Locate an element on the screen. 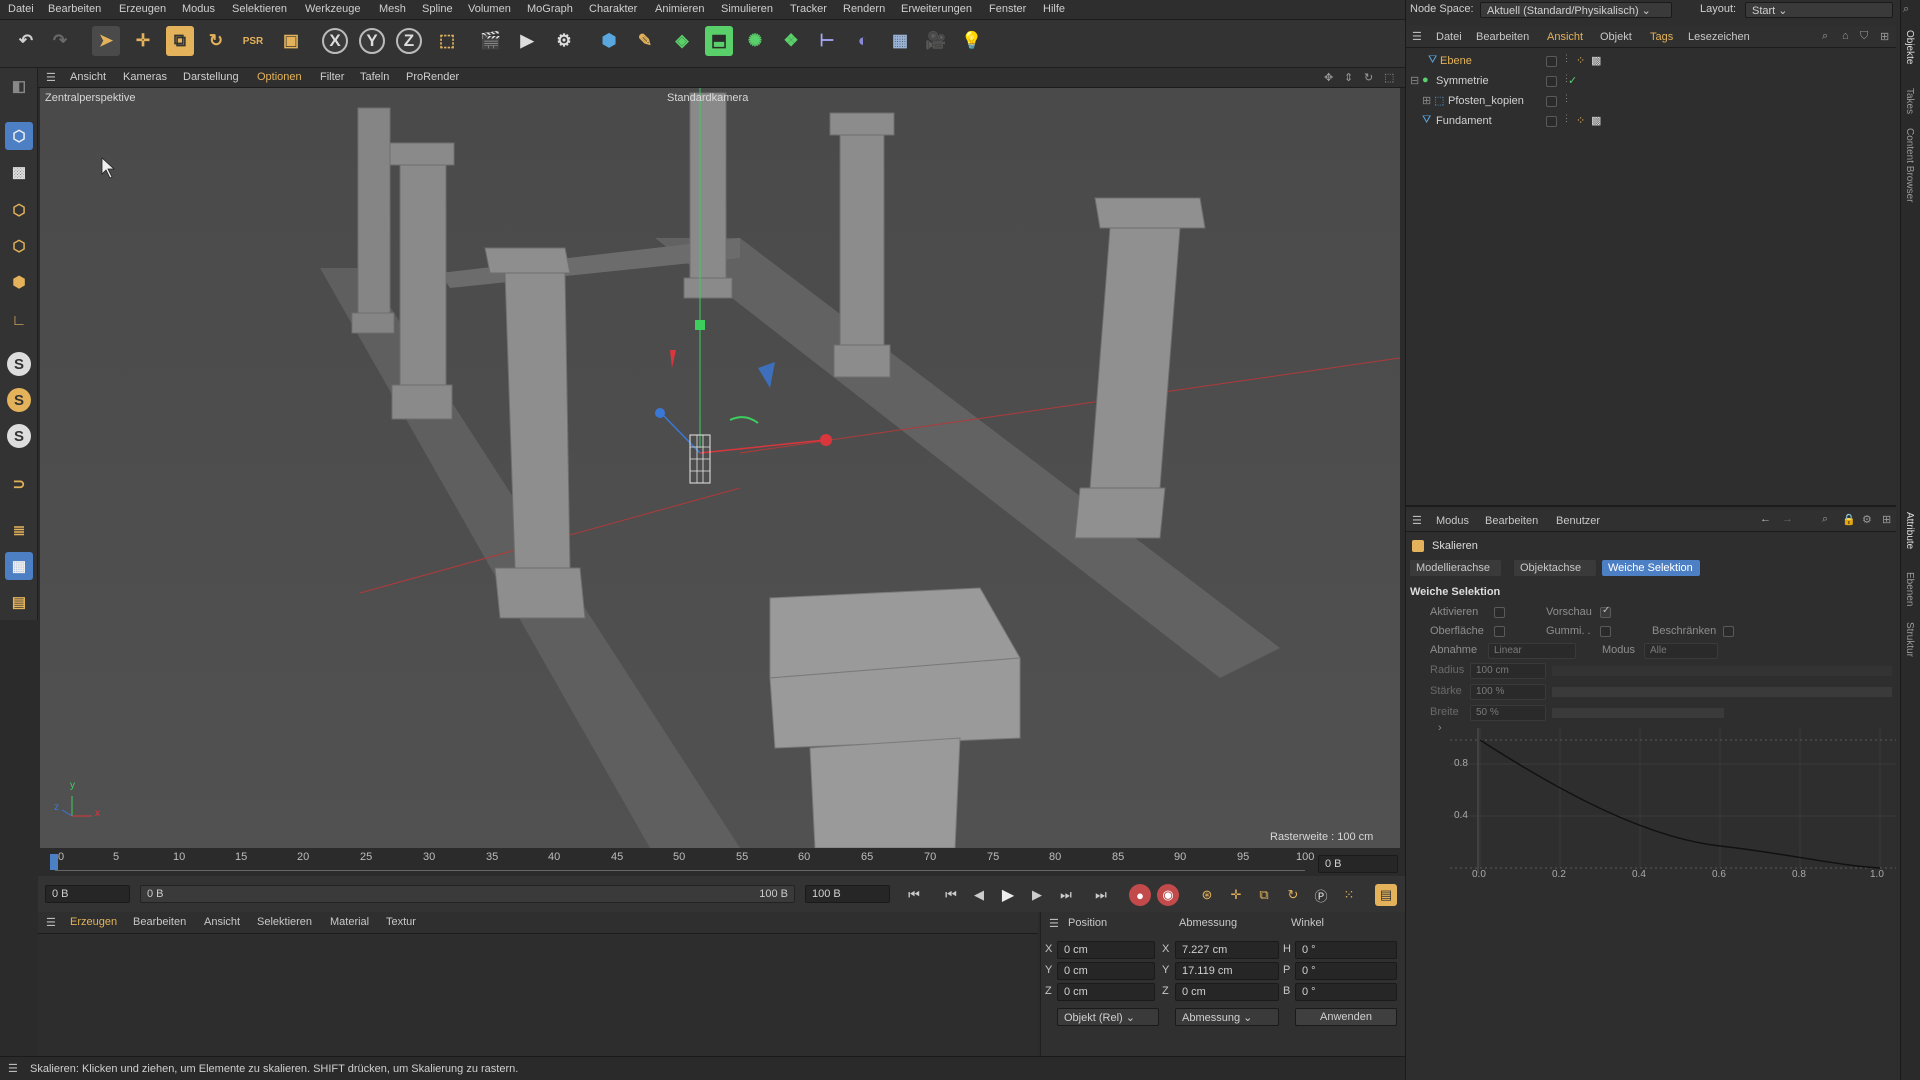 The height and width of the screenshot is (1080, 1920). select-icon: ➤ is located at coordinates (106, 41).